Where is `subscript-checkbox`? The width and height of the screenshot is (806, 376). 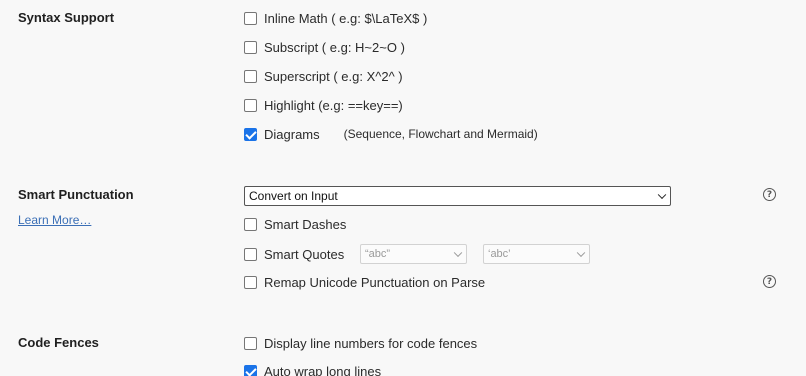 subscript-checkbox is located at coordinates (250, 47).